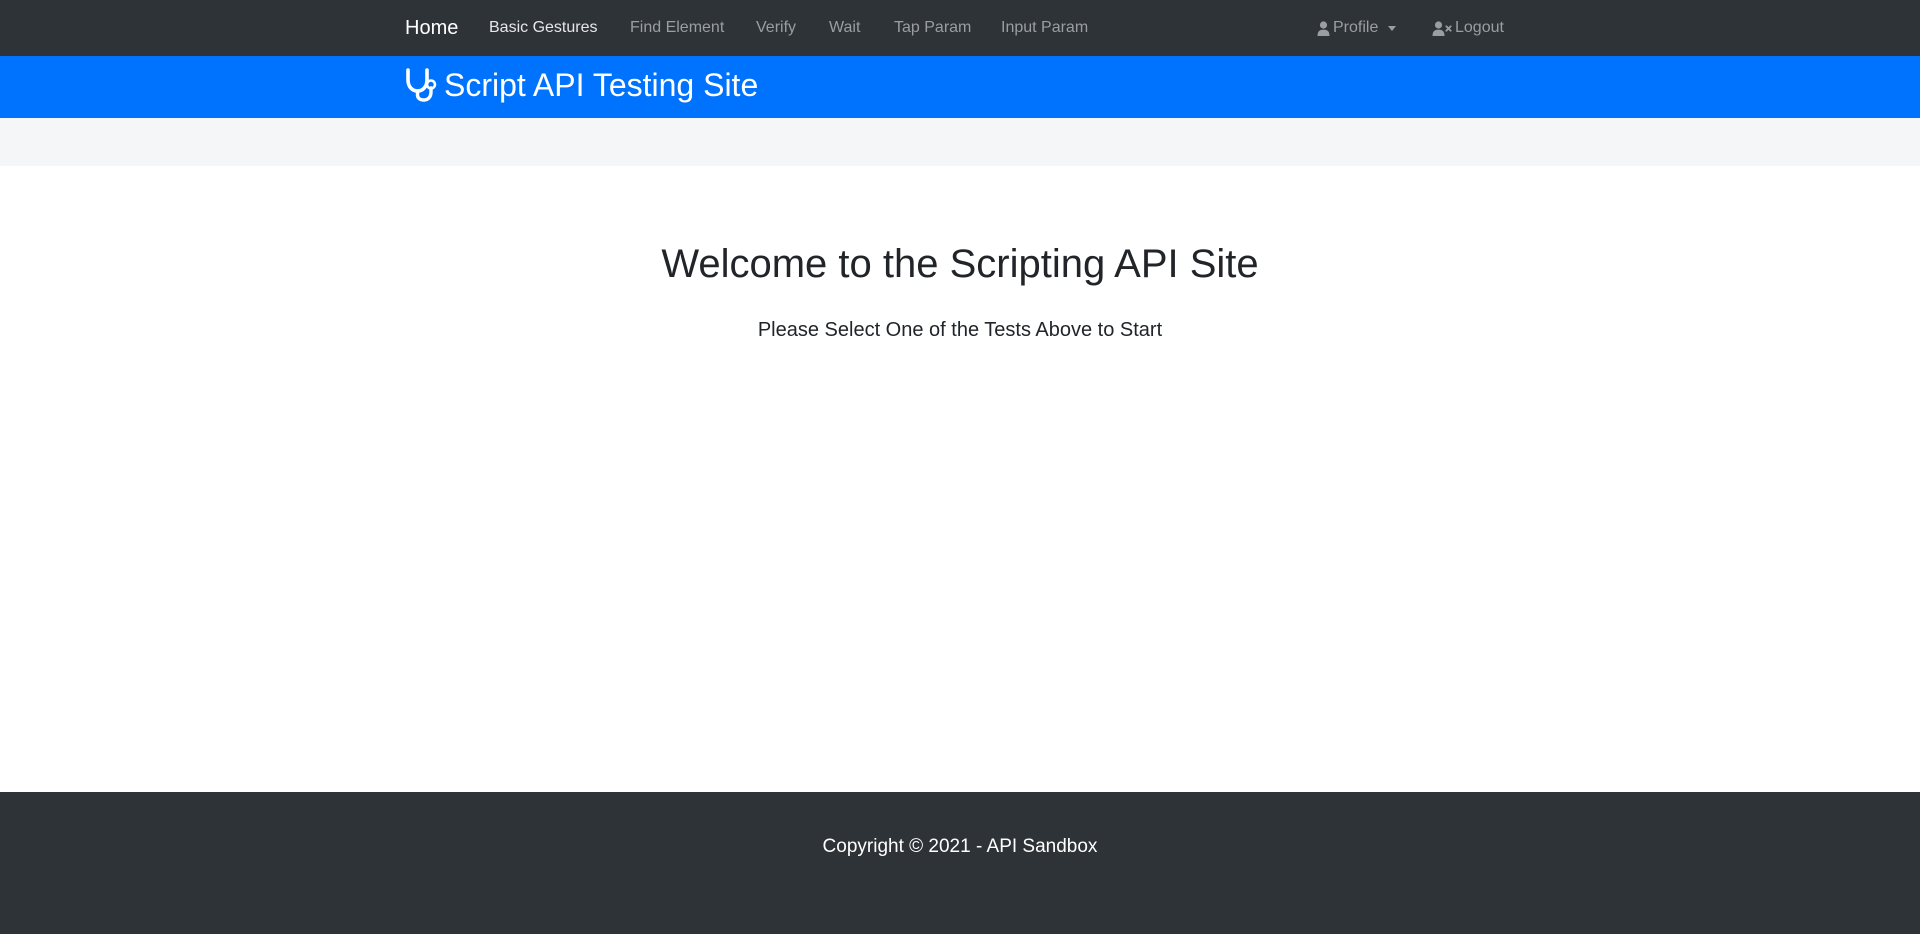  What do you see at coordinates (960, 142) in the screenshot?
I see `sub-header-bar` at bounding box center [960, 142].